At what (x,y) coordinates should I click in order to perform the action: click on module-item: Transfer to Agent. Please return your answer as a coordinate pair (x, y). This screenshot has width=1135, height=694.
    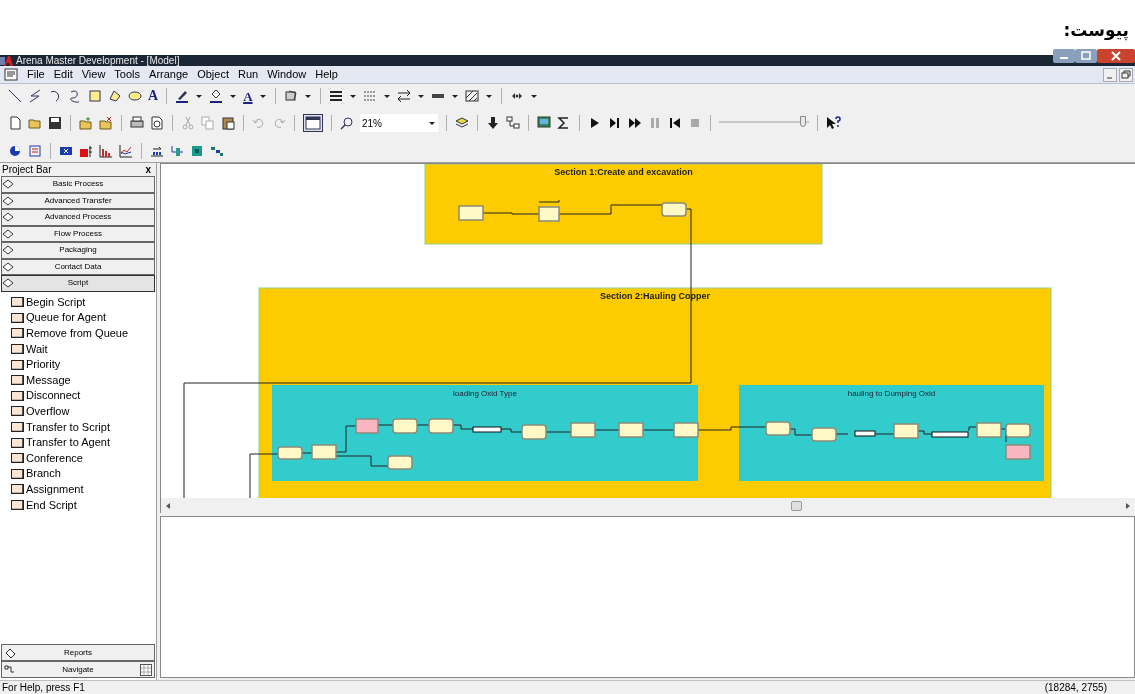
    Looking at the image, I should click on (83, 442).